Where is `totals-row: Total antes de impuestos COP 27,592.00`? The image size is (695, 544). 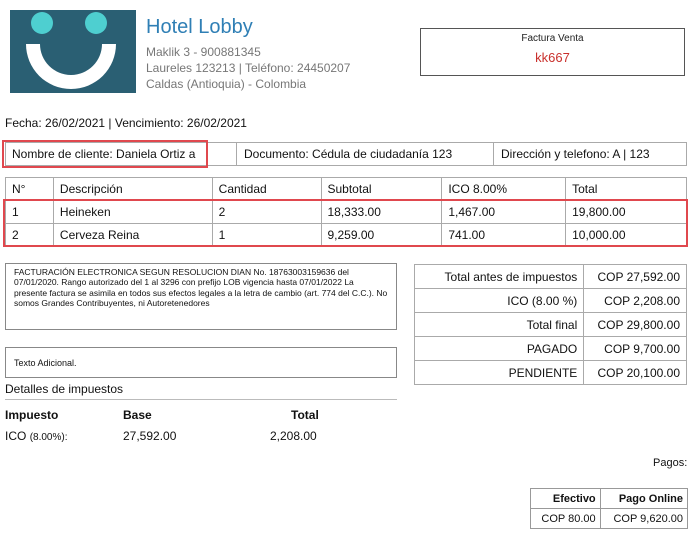 totals-row: Total antes de impuestos COP 27,592.00 is located at coordinates (550, 276).